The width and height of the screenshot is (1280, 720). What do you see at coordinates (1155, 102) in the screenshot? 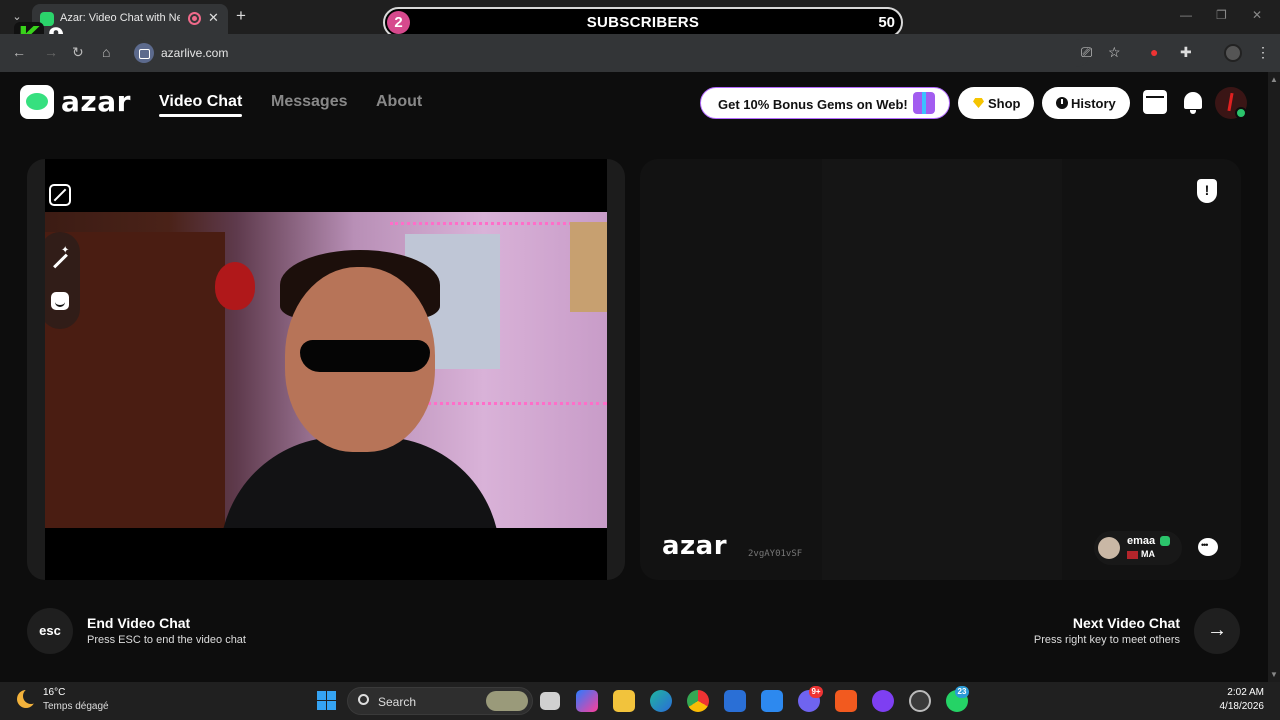
I see `inbox-icon` at bounding box center [1155, 102].